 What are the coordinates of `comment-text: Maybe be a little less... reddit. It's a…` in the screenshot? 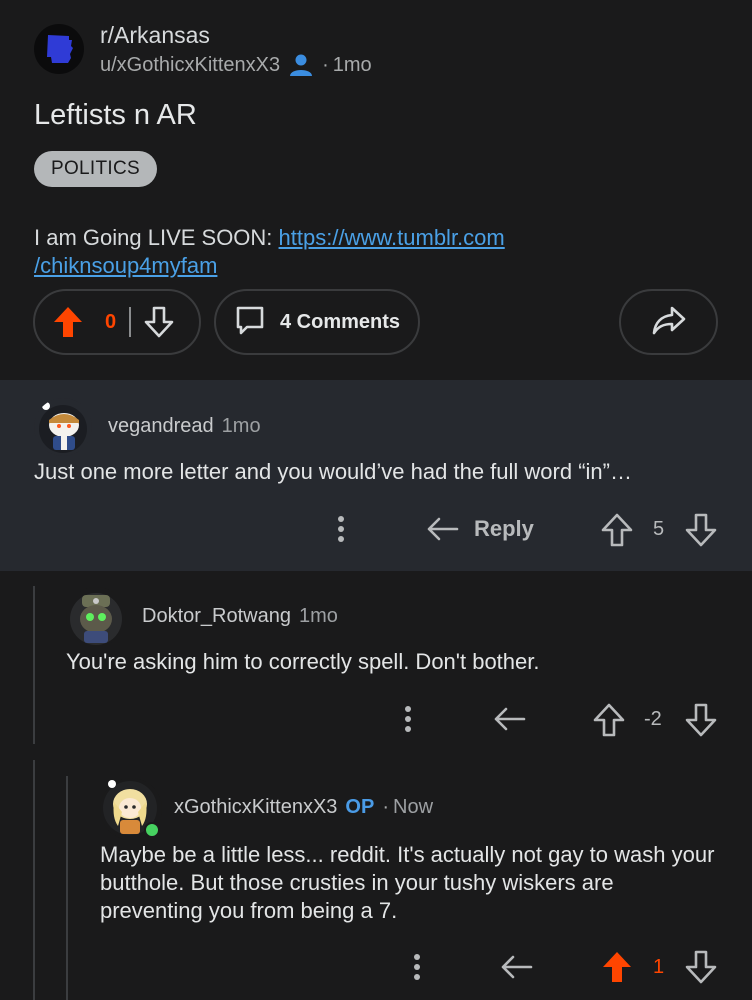 It's located at (407, 882).